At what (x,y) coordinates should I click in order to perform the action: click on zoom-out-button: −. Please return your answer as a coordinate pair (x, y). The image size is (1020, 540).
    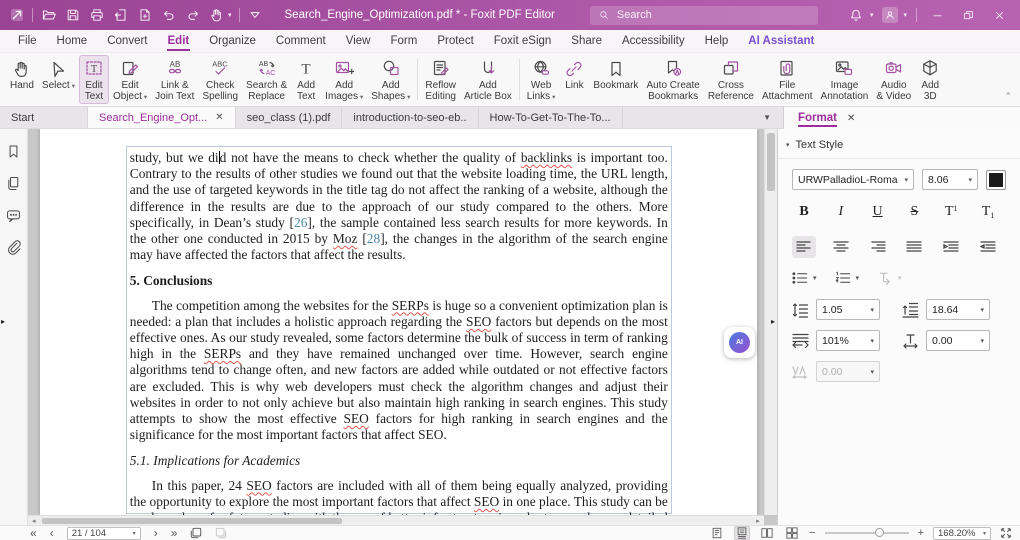
    Looking at the image, I should click on (812, 533).